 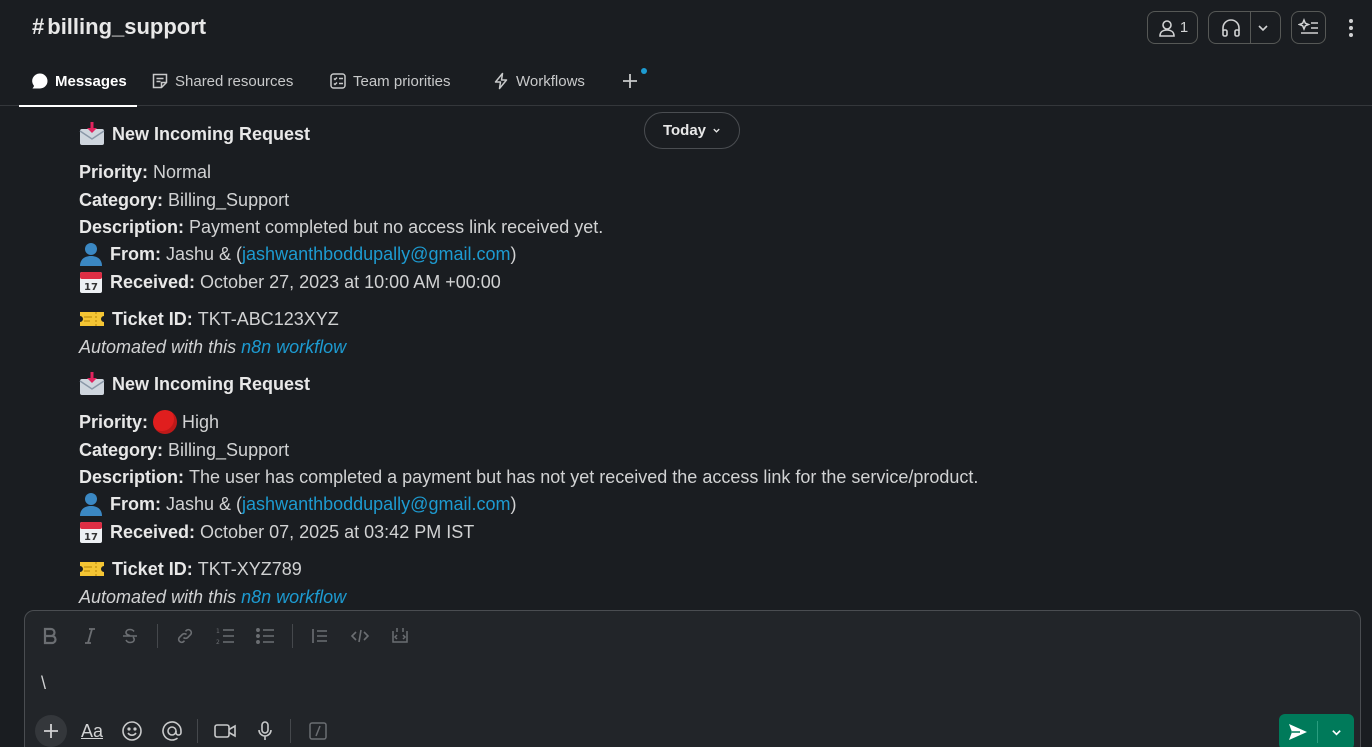 I want to click on ticket-value: TKT-ABC123XYZ, so click(x=268, y=319).